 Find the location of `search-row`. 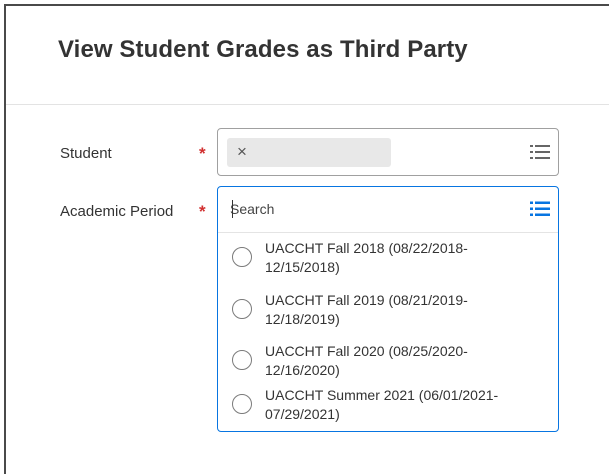

search-row is located at coordinates (388, 210).